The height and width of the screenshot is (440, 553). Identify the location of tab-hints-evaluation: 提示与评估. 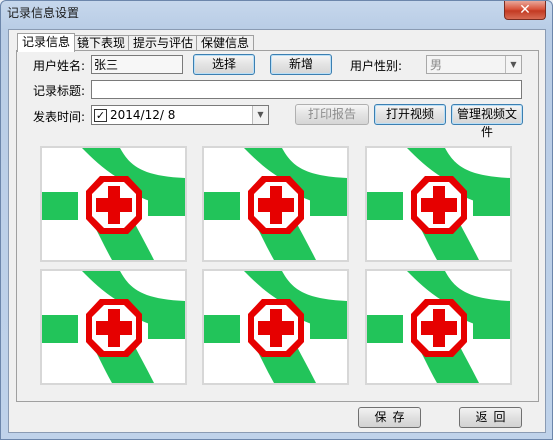
(163, 43).